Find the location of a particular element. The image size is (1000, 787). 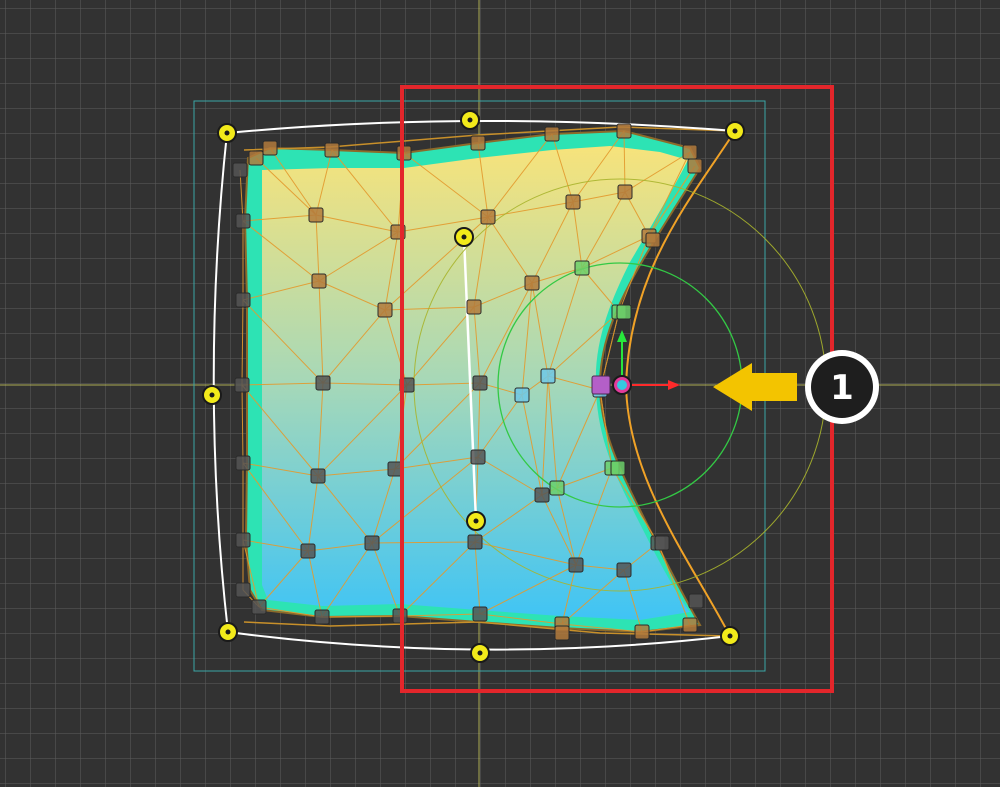

lattice-curve-top is located at coordinates (481, 126).